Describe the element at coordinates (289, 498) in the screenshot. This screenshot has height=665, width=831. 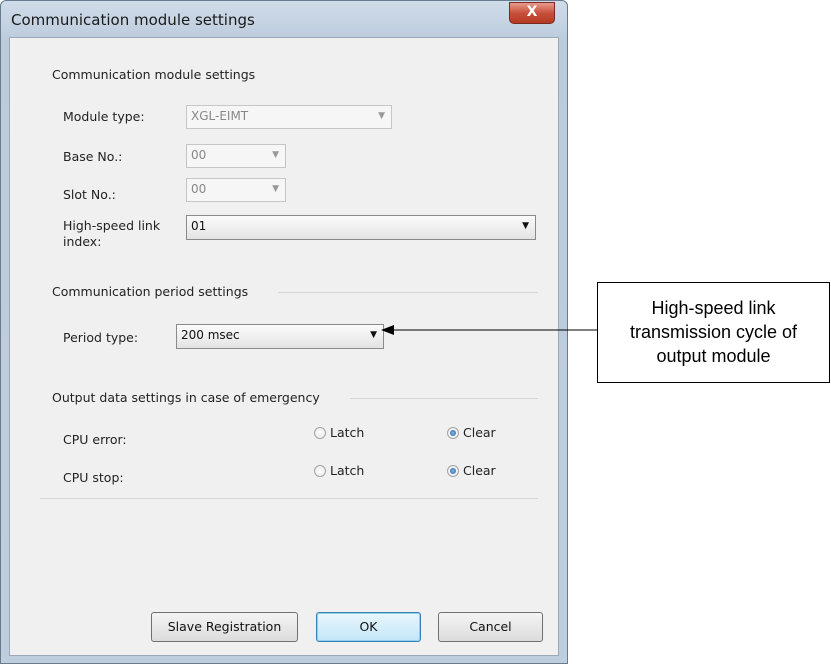
I see `emergency-group-bottom-divider` at that location.